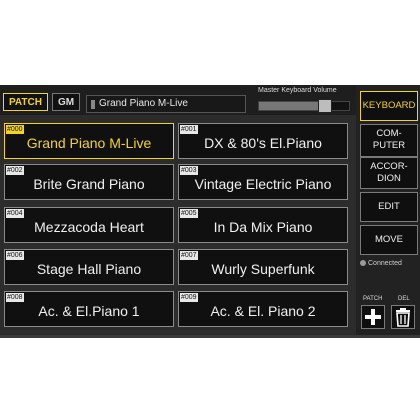 The width and height of the screenshot is (420, 420). I want to click on patch-number: #006, so click(15, 255).